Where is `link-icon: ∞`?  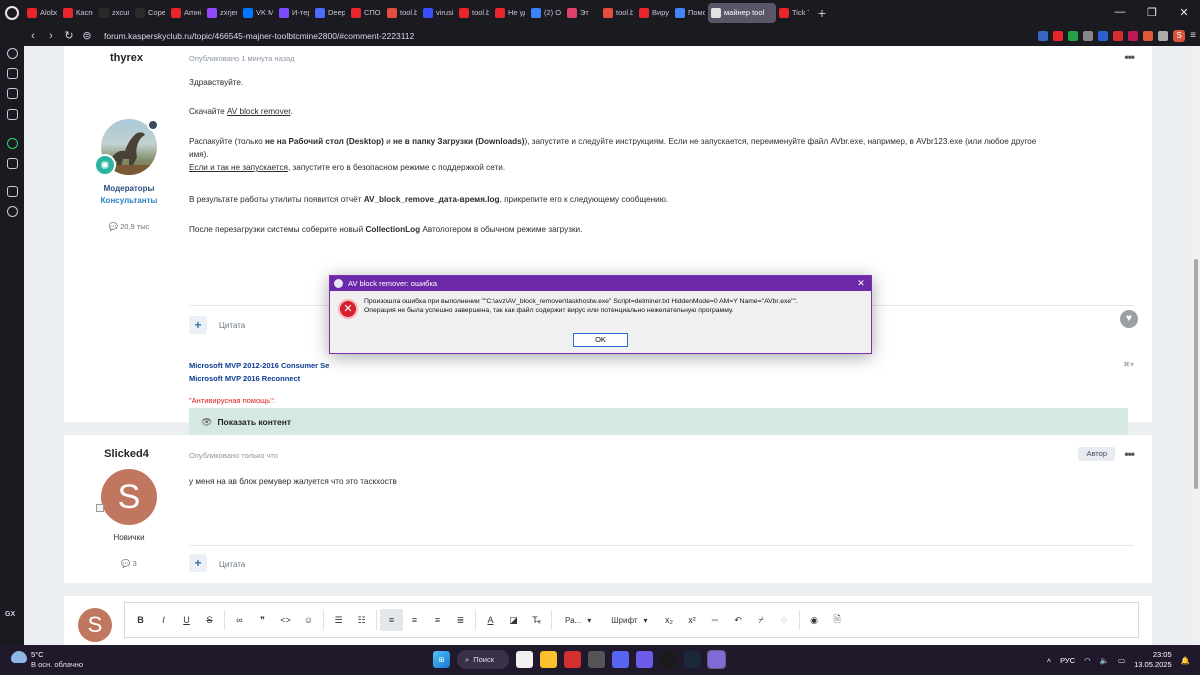
link-icon: ∞ is located at coordinates (239, 620).